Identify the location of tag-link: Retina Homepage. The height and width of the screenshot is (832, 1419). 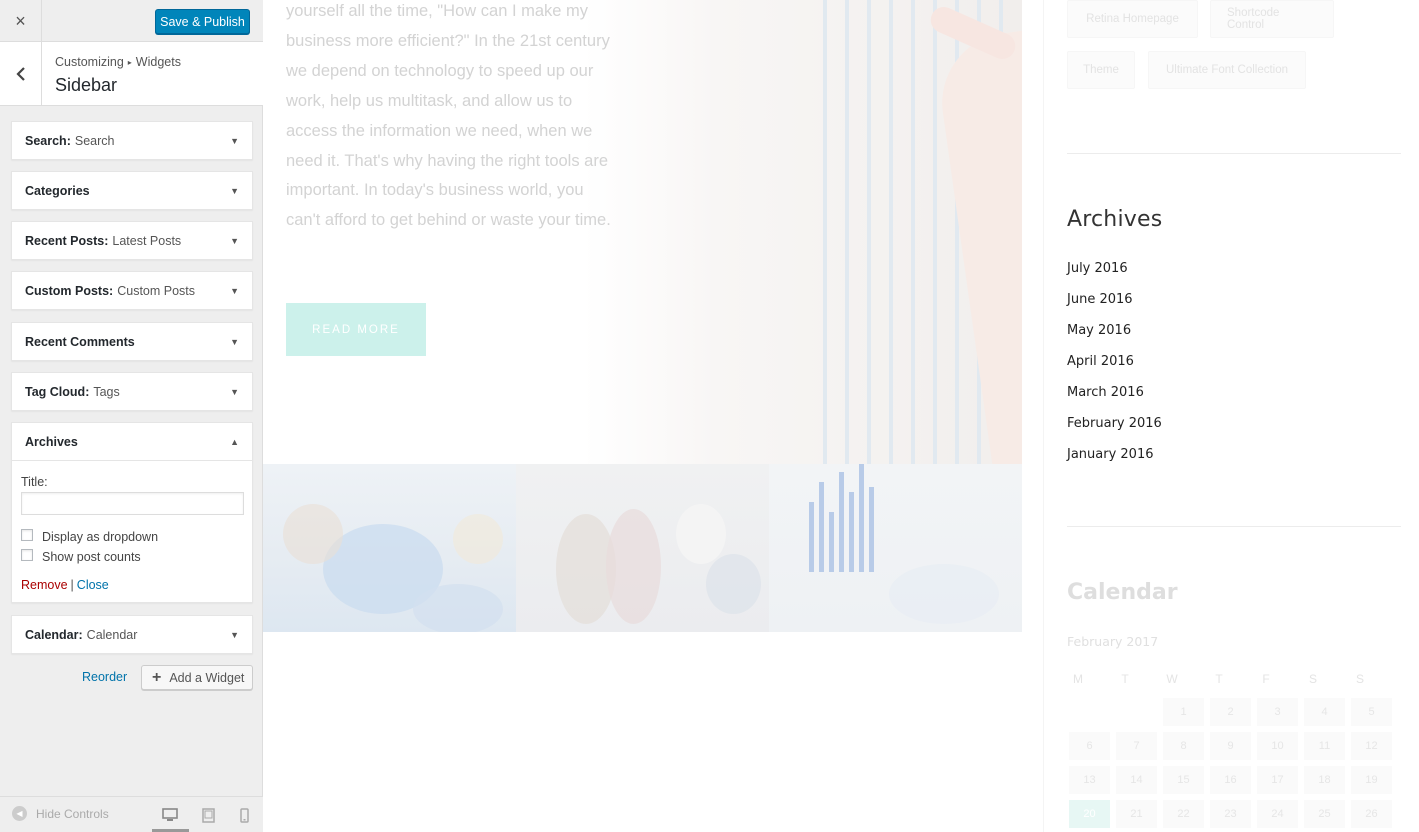
(1132, 19).